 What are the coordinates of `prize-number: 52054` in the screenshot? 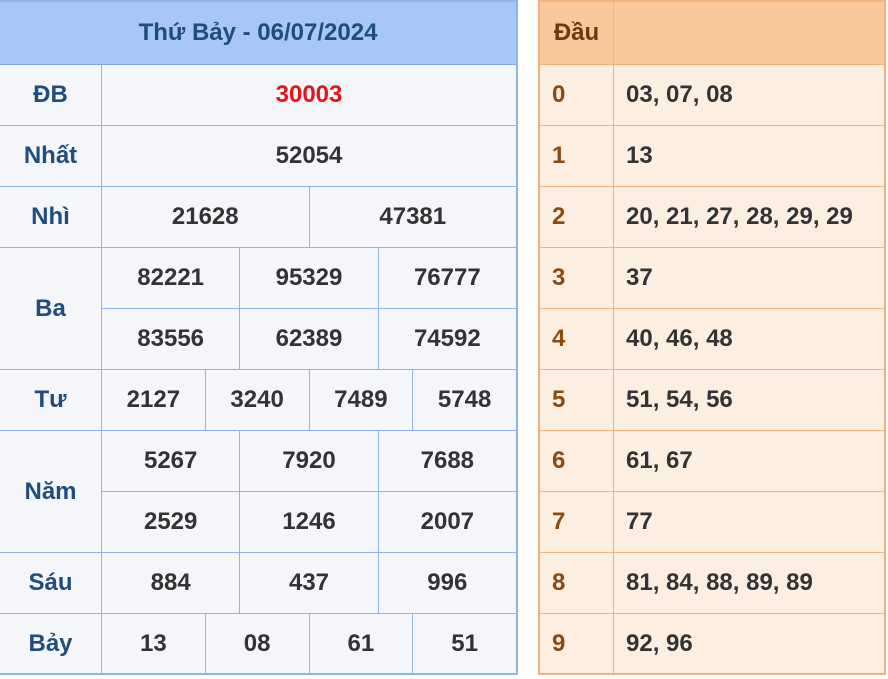 It's located at (309, 155).